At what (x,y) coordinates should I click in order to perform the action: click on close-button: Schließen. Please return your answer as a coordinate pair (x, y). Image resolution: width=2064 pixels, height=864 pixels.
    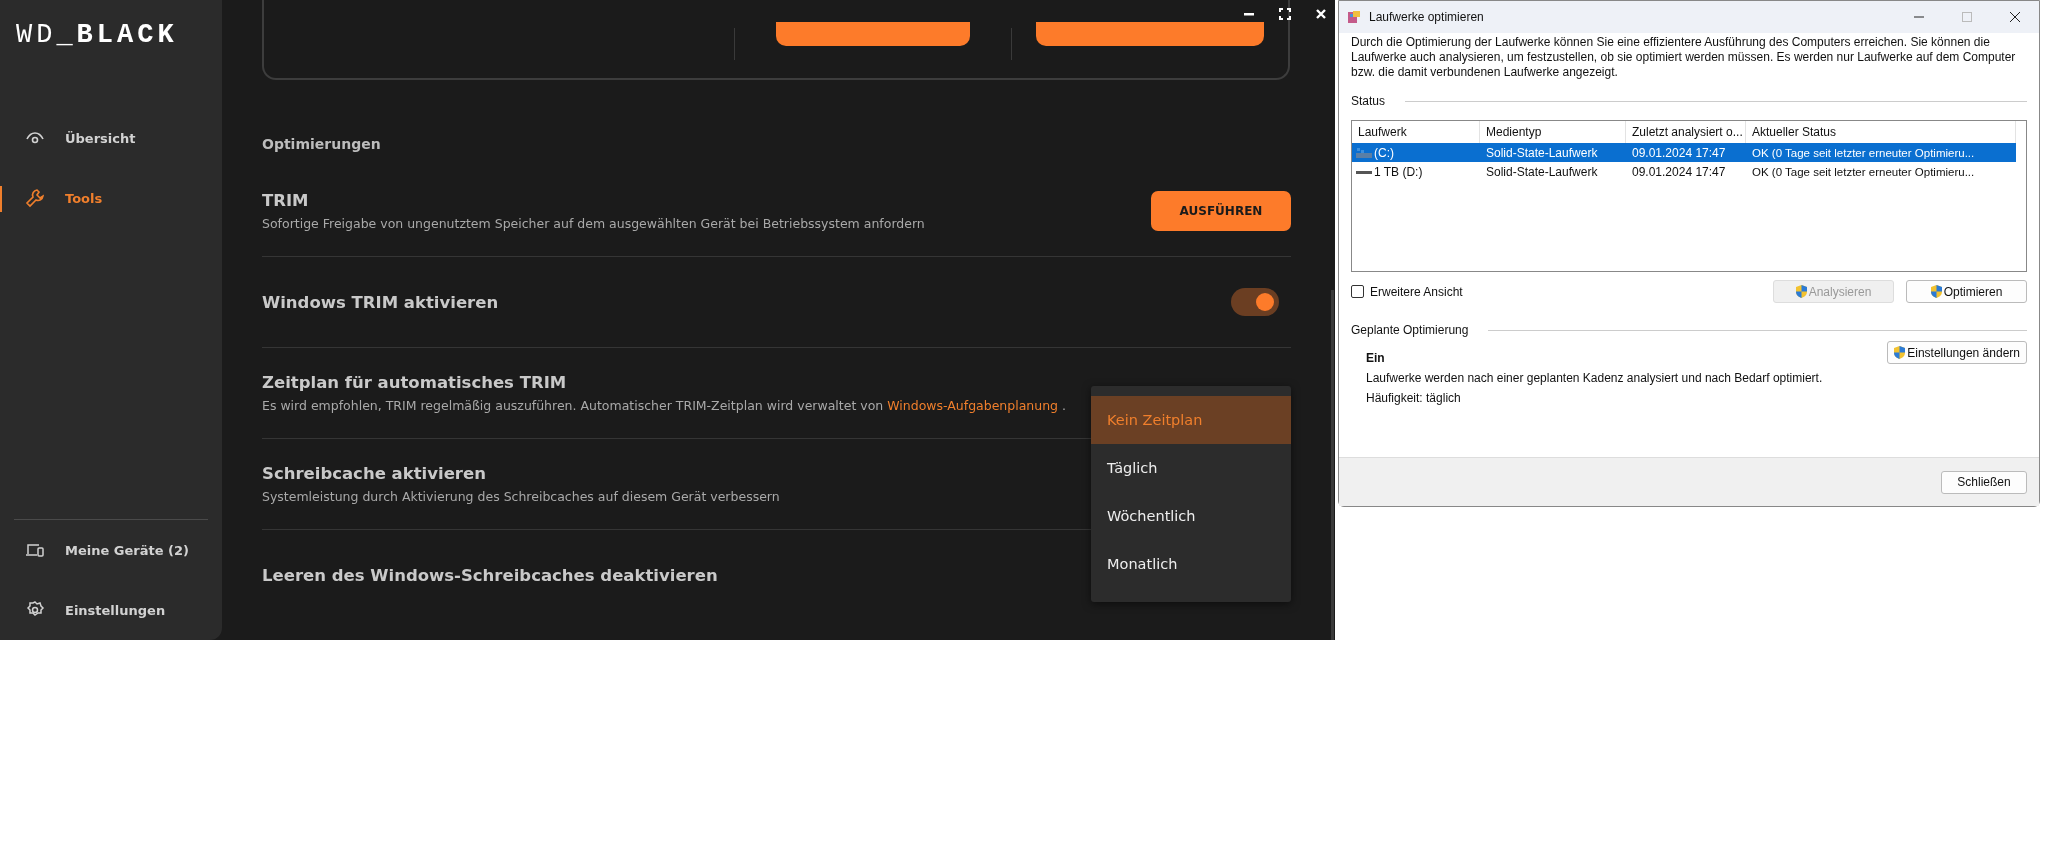
    Looking at the image, I should click on (1984, 482).